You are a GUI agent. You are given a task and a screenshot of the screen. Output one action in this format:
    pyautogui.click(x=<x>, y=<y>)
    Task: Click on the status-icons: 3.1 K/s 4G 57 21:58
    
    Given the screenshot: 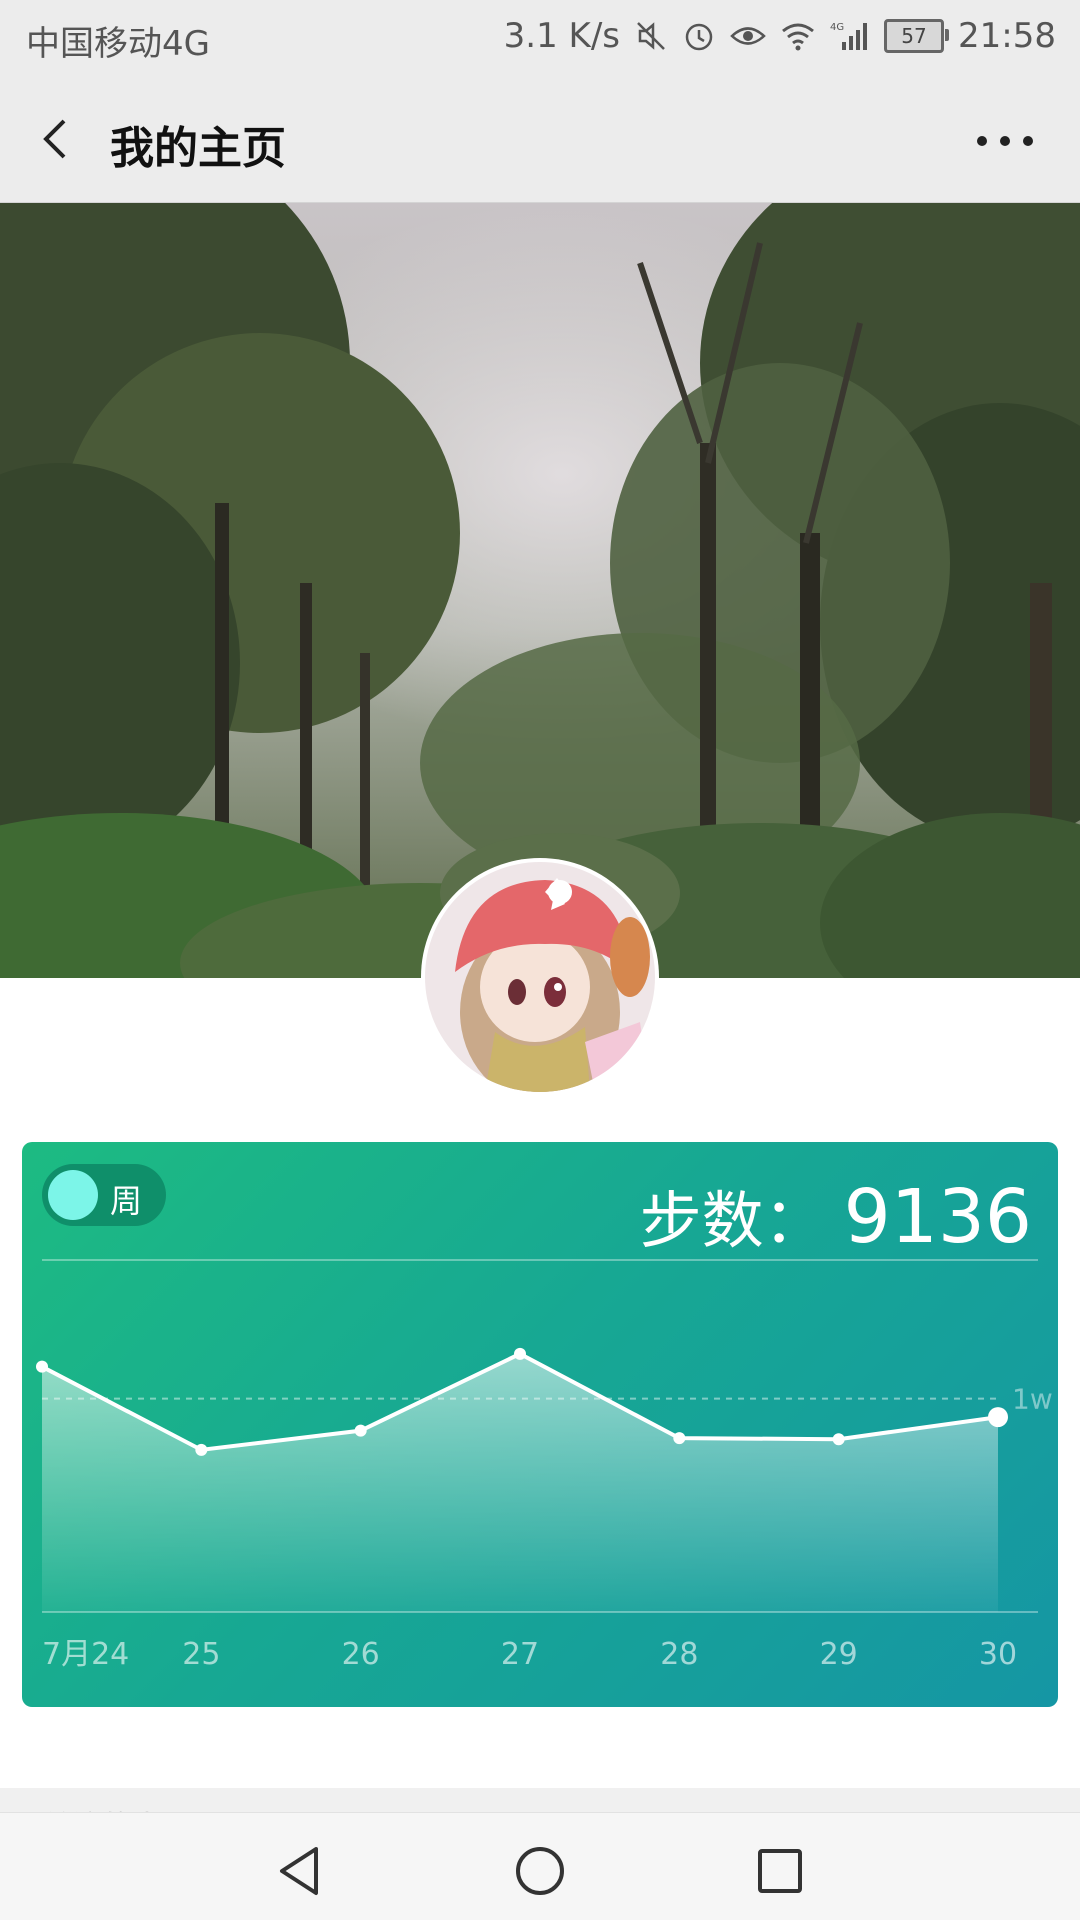 What is the action you would take?
    pyautogui.click(x=780, y=36)
    